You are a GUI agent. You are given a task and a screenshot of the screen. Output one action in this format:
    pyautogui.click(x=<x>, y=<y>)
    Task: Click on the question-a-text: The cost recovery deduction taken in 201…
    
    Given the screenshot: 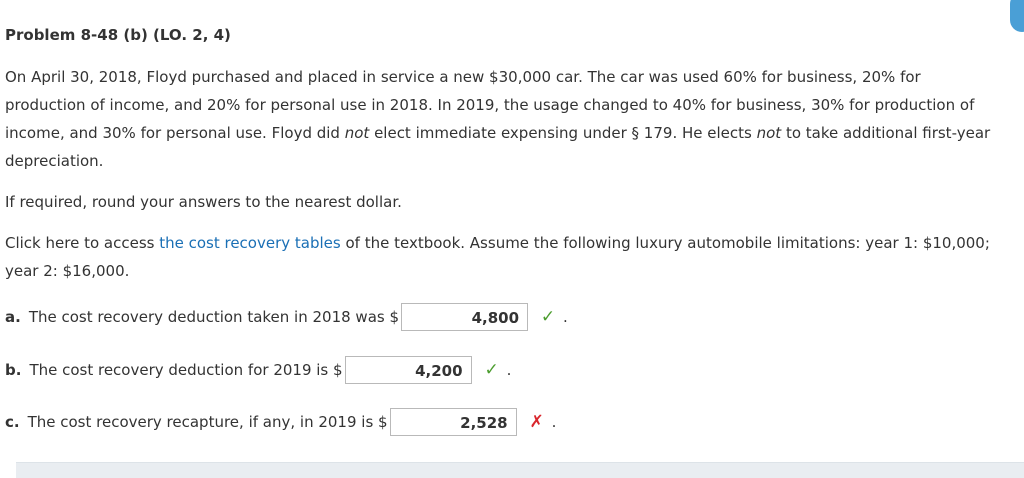 What is the action you would take?
    pyautogui.click(x=214, y=317)
    